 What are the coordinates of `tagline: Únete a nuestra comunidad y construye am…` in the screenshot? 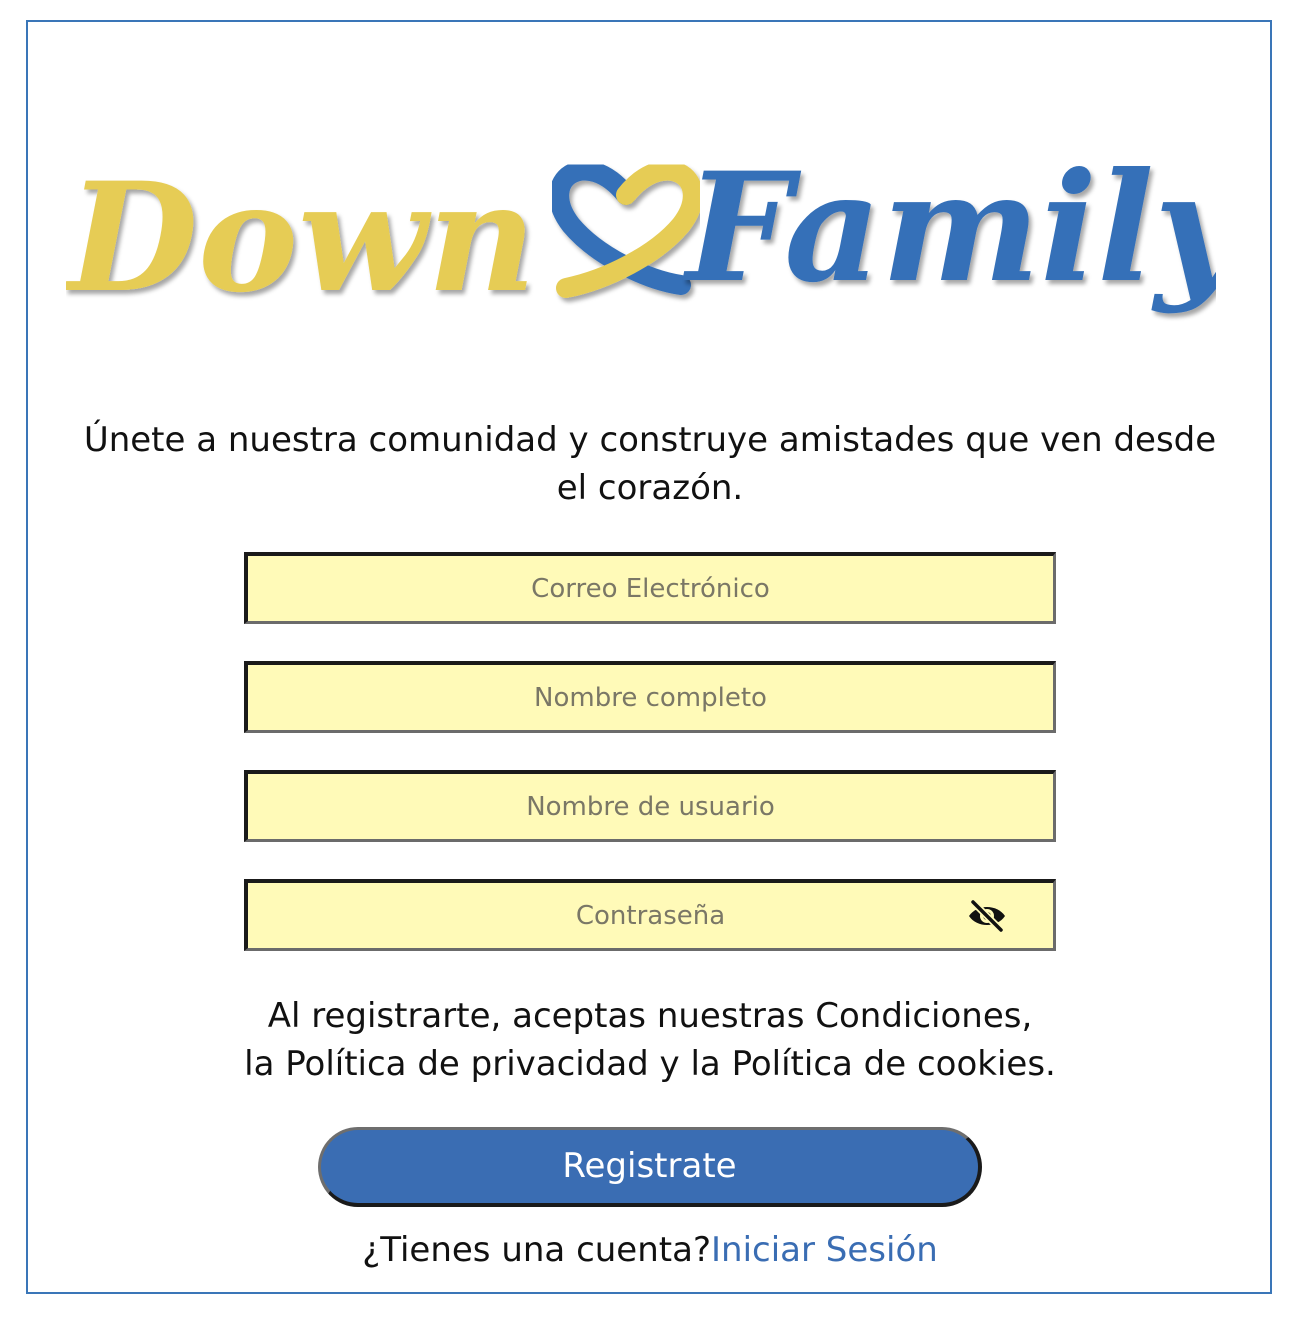 It's located at (650, 464).